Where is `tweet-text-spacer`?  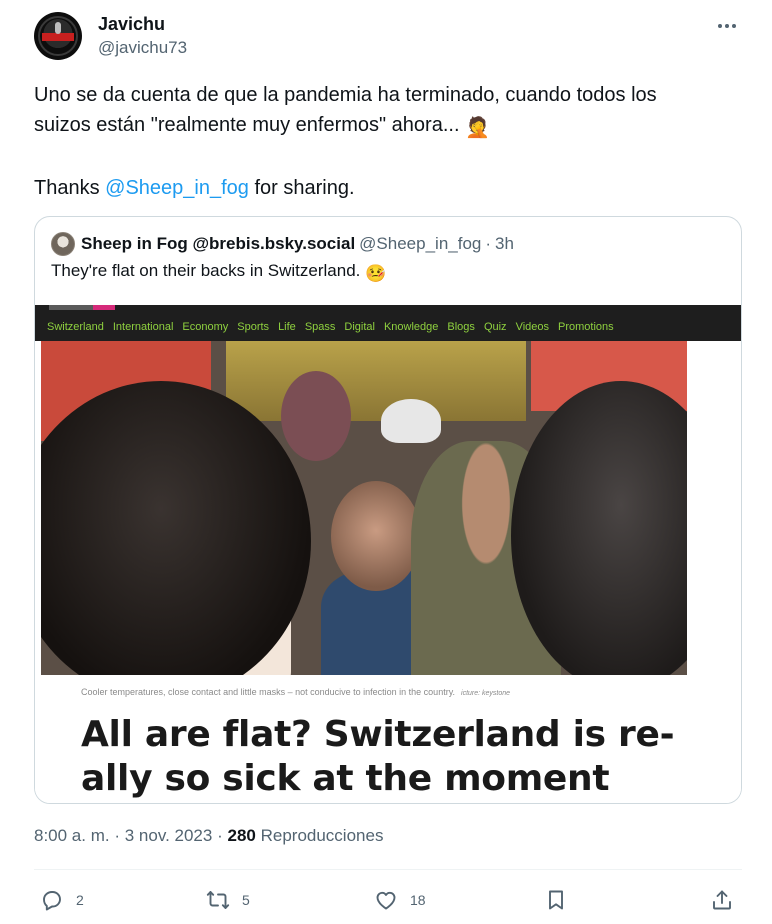
tweet-text-spacer is located at coordinates (384, 158).